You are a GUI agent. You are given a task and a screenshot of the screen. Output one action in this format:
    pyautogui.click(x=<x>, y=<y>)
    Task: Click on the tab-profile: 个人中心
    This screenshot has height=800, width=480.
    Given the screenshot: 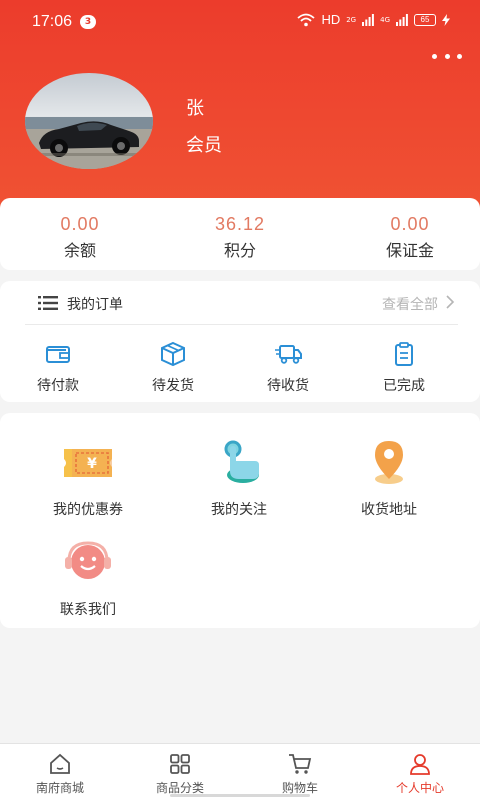 What is the action you would take?
    pyautogui.click(x=420, y=774)
    